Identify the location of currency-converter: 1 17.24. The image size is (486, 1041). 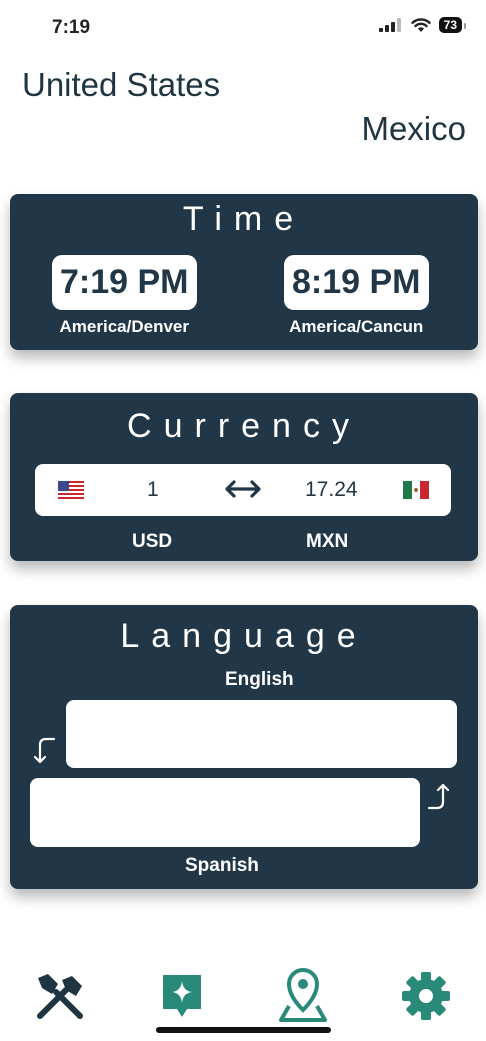
(243, 490).